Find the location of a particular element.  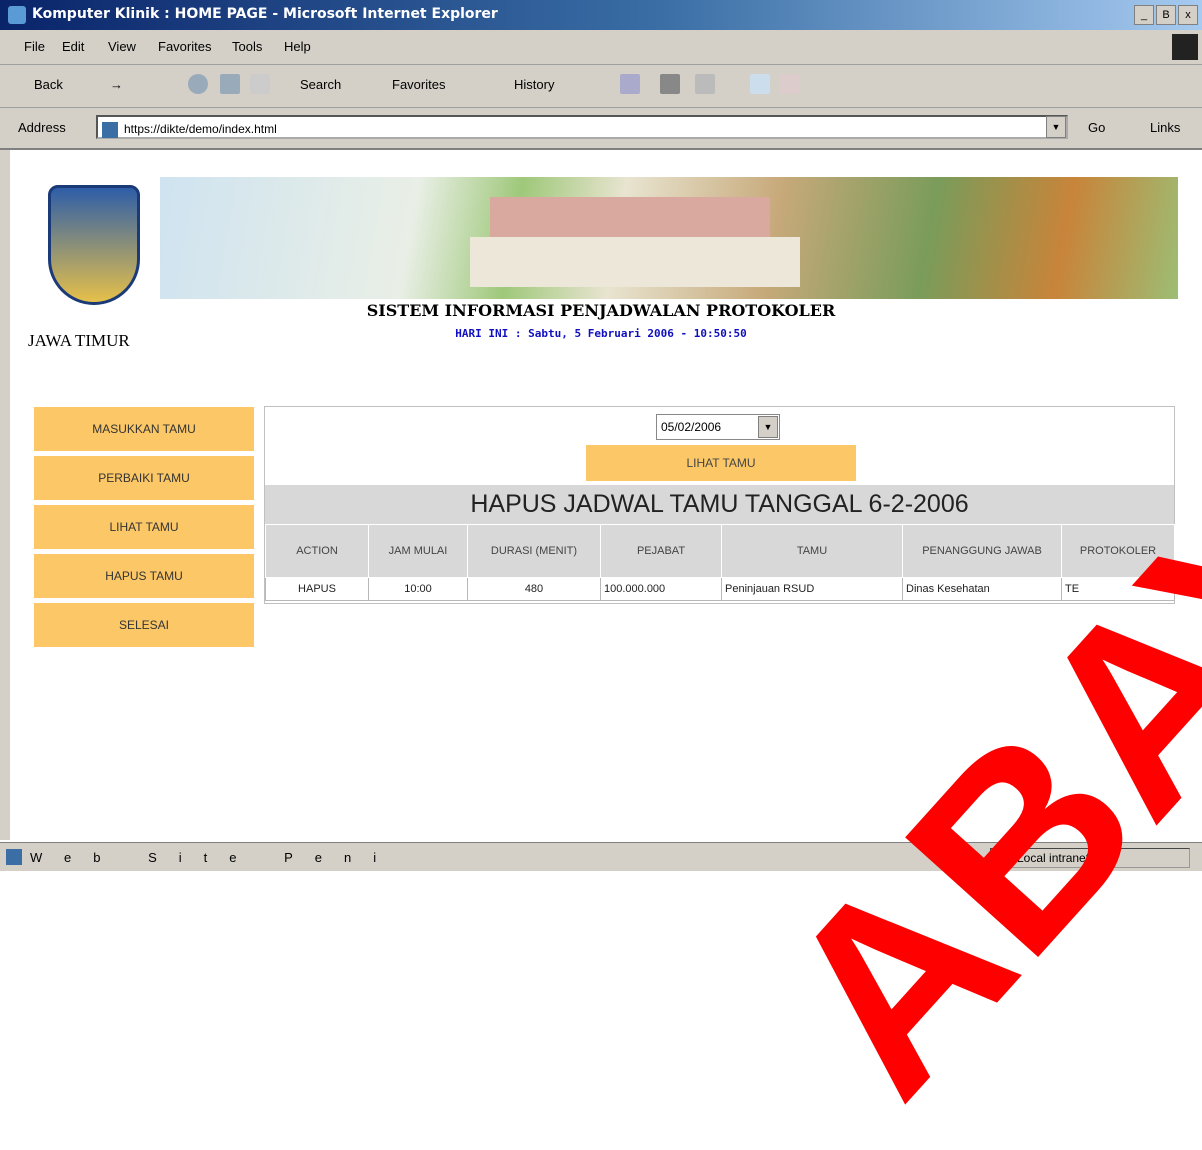

edit-icon is located at coordinates (705, 84).